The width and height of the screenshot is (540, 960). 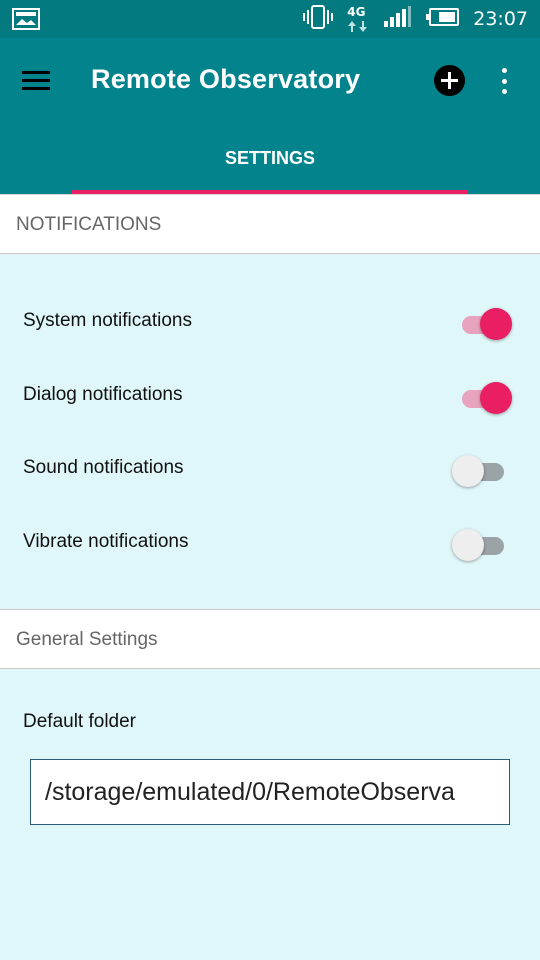 I want to click on network-label: 4G, so click(x=356, y=12).